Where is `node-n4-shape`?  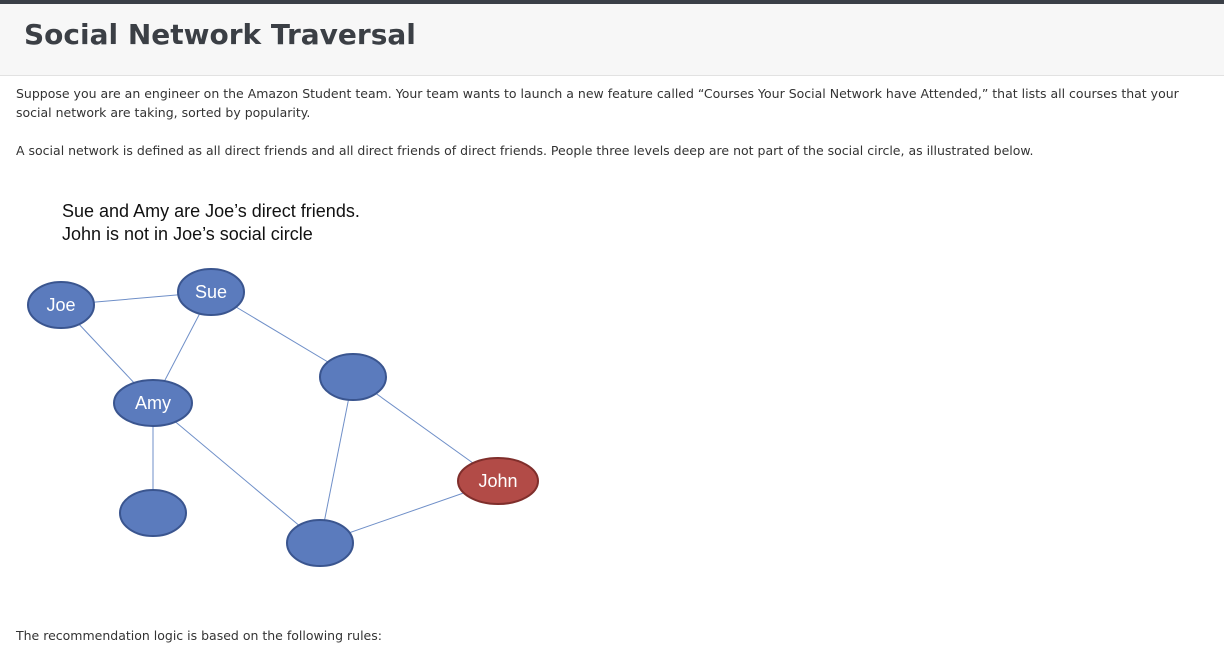 node-n4-shape is located at coordinates (353, 377).